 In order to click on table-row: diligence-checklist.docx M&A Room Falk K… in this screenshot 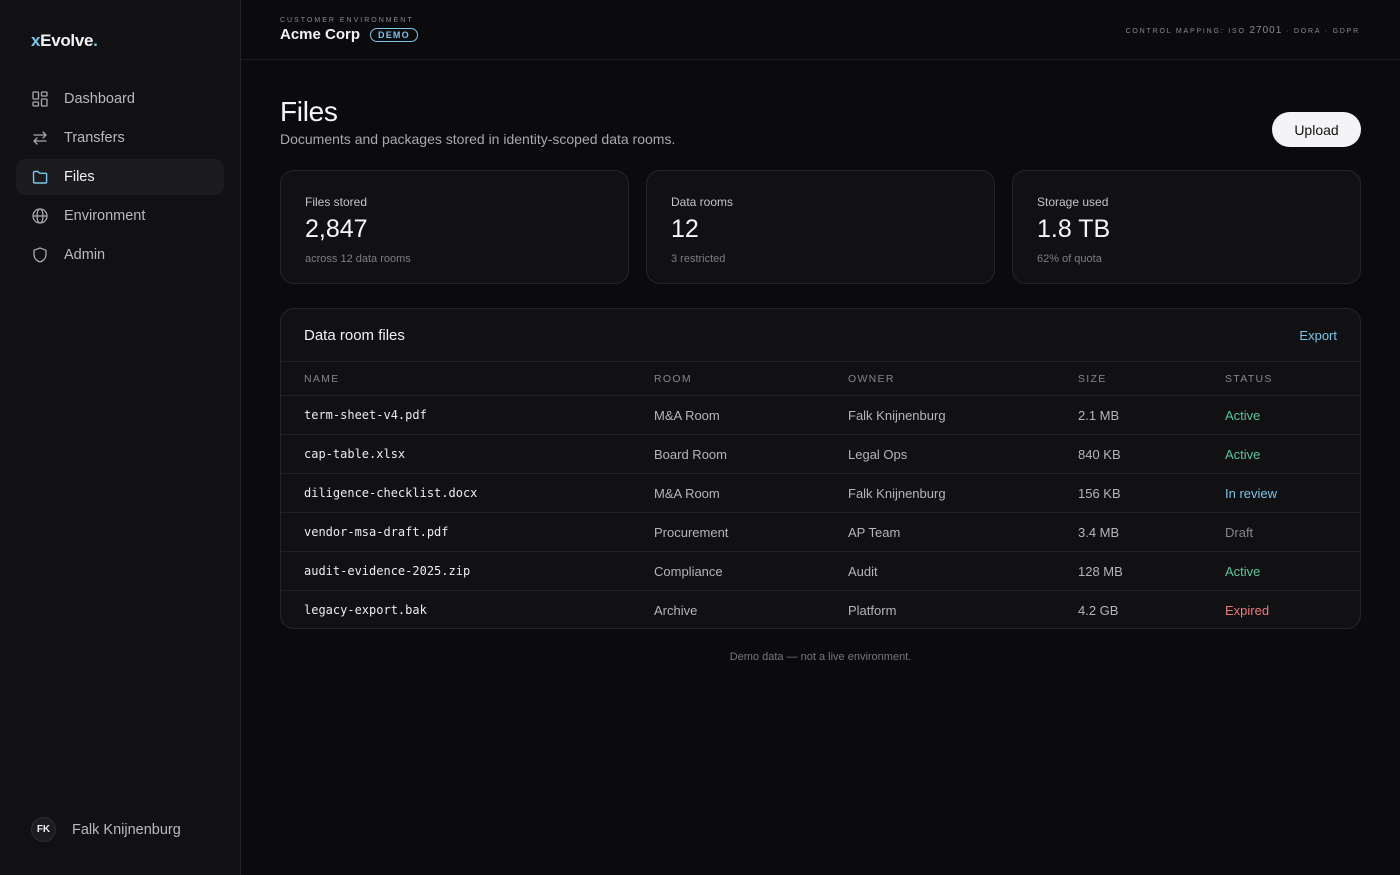, I will do `click(820, 493)`.